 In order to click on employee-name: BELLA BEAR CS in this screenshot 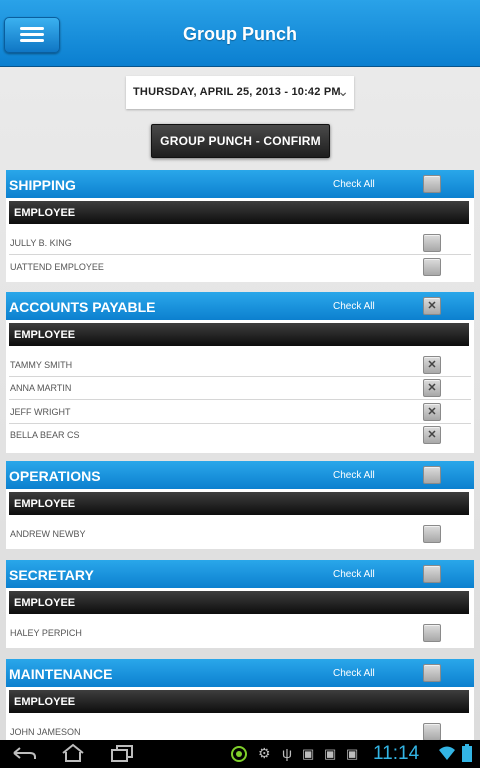, I will do `click(45, 435)`.